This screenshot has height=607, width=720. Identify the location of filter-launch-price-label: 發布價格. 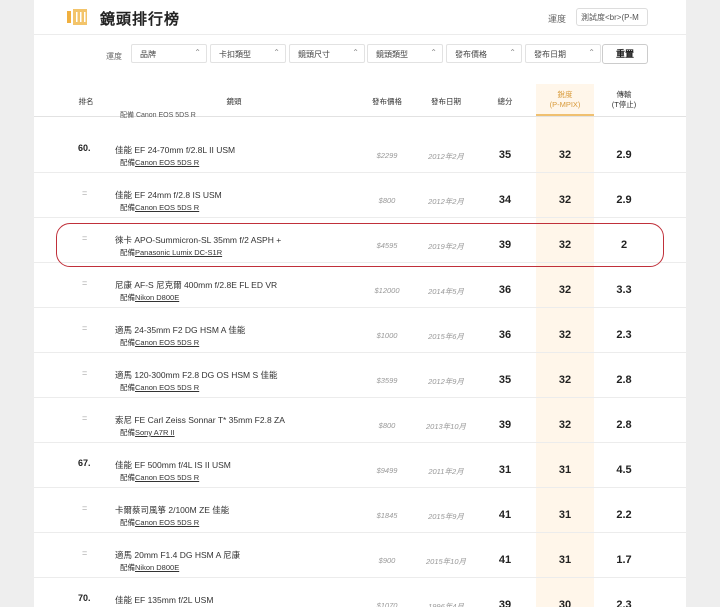
(471, 54).